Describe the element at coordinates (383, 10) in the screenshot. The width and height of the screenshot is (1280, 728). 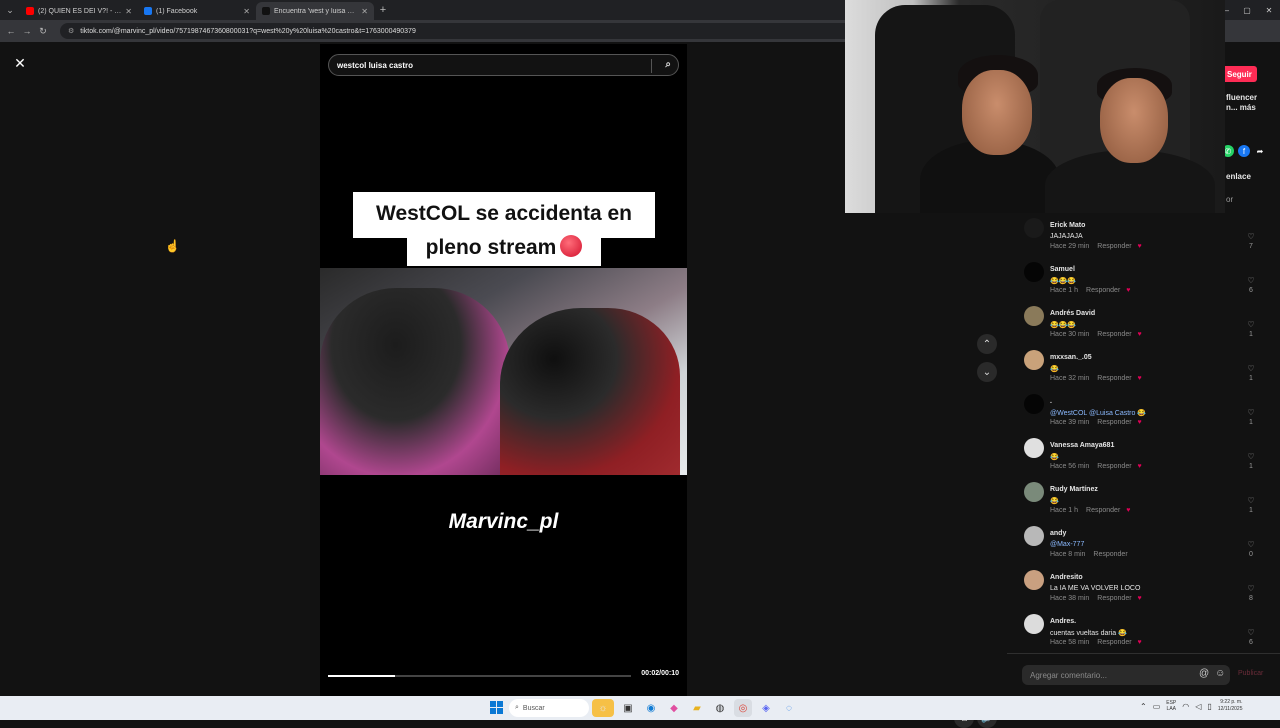
I see `new-tab-button: +` at that location.